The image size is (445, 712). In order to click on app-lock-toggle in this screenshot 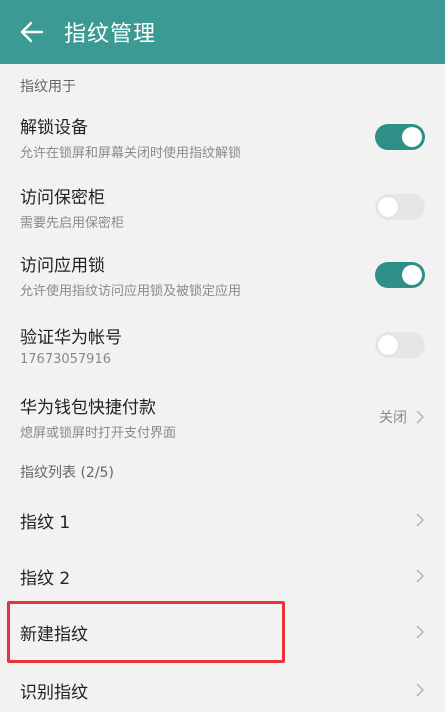, I will do `click(400, 275)`.